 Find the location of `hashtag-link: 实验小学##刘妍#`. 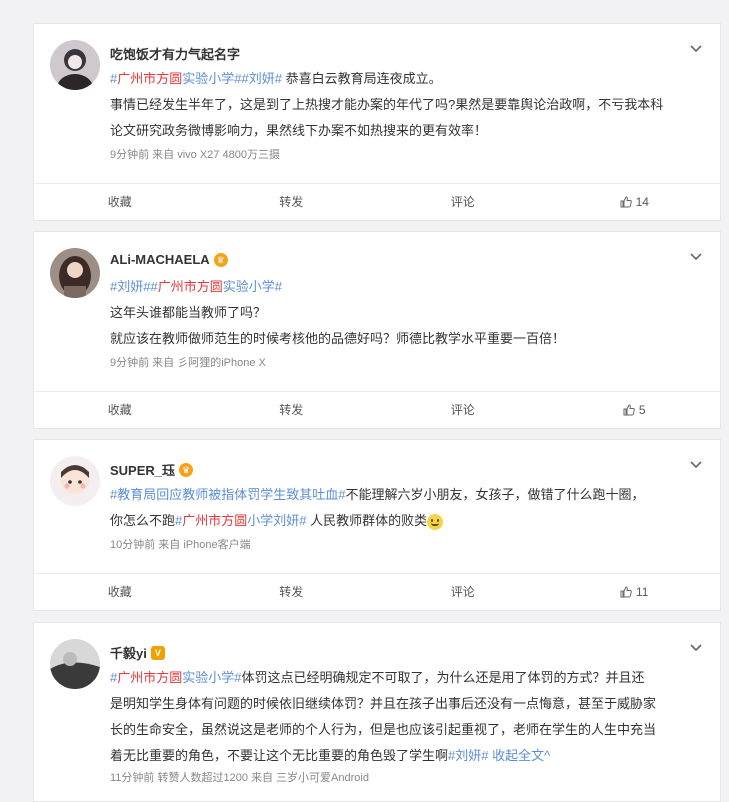

hashtag-link: 实验小学##刘妍# is located at coordinates (232, 78).